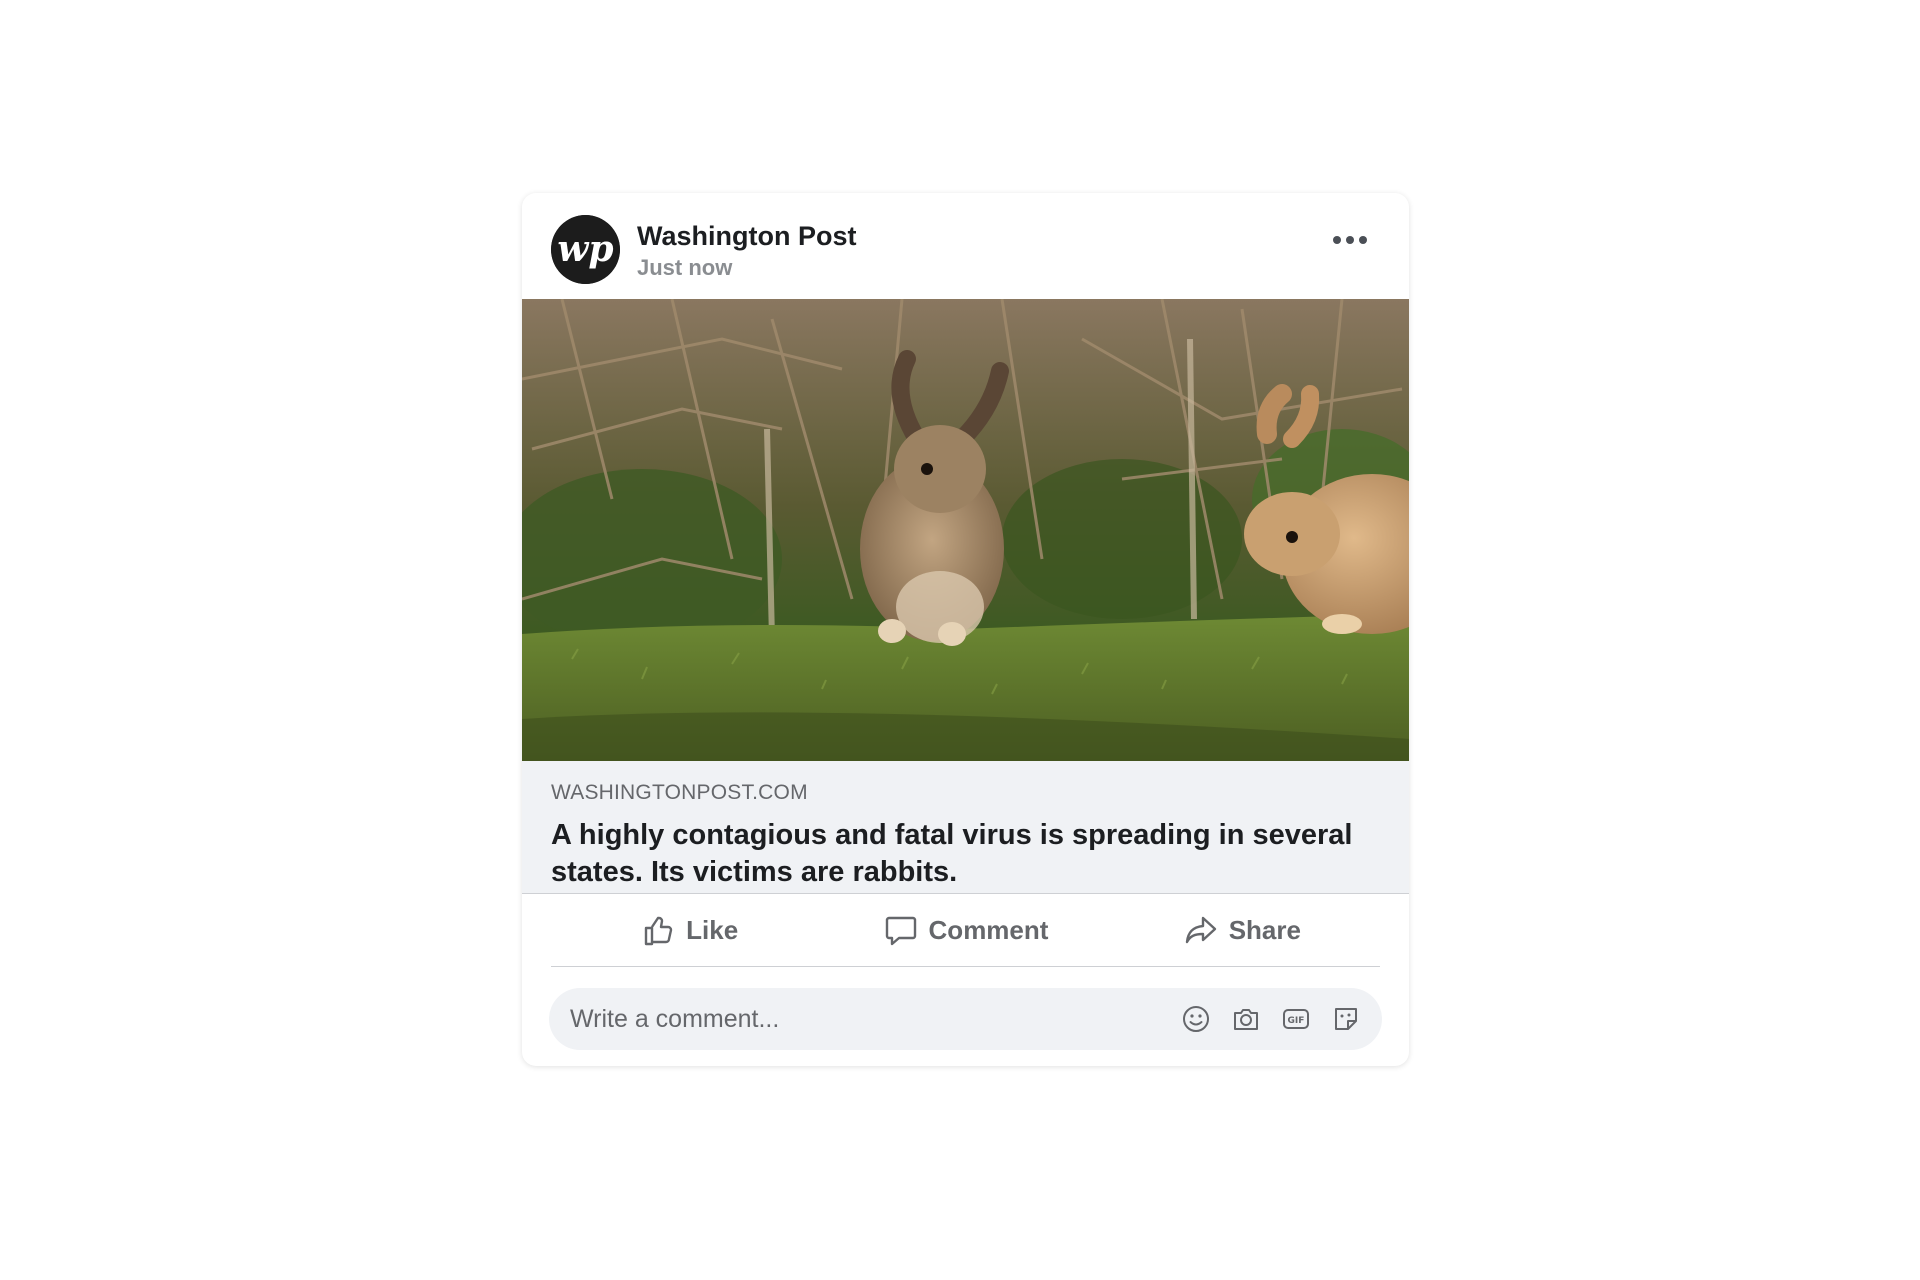 This screenshot has width=1920, height=1280. What do you see at coordinates (1271, 1019) in the screenshot?
I see `comment-tools: GIF` at bounding box center [1271, 1019].